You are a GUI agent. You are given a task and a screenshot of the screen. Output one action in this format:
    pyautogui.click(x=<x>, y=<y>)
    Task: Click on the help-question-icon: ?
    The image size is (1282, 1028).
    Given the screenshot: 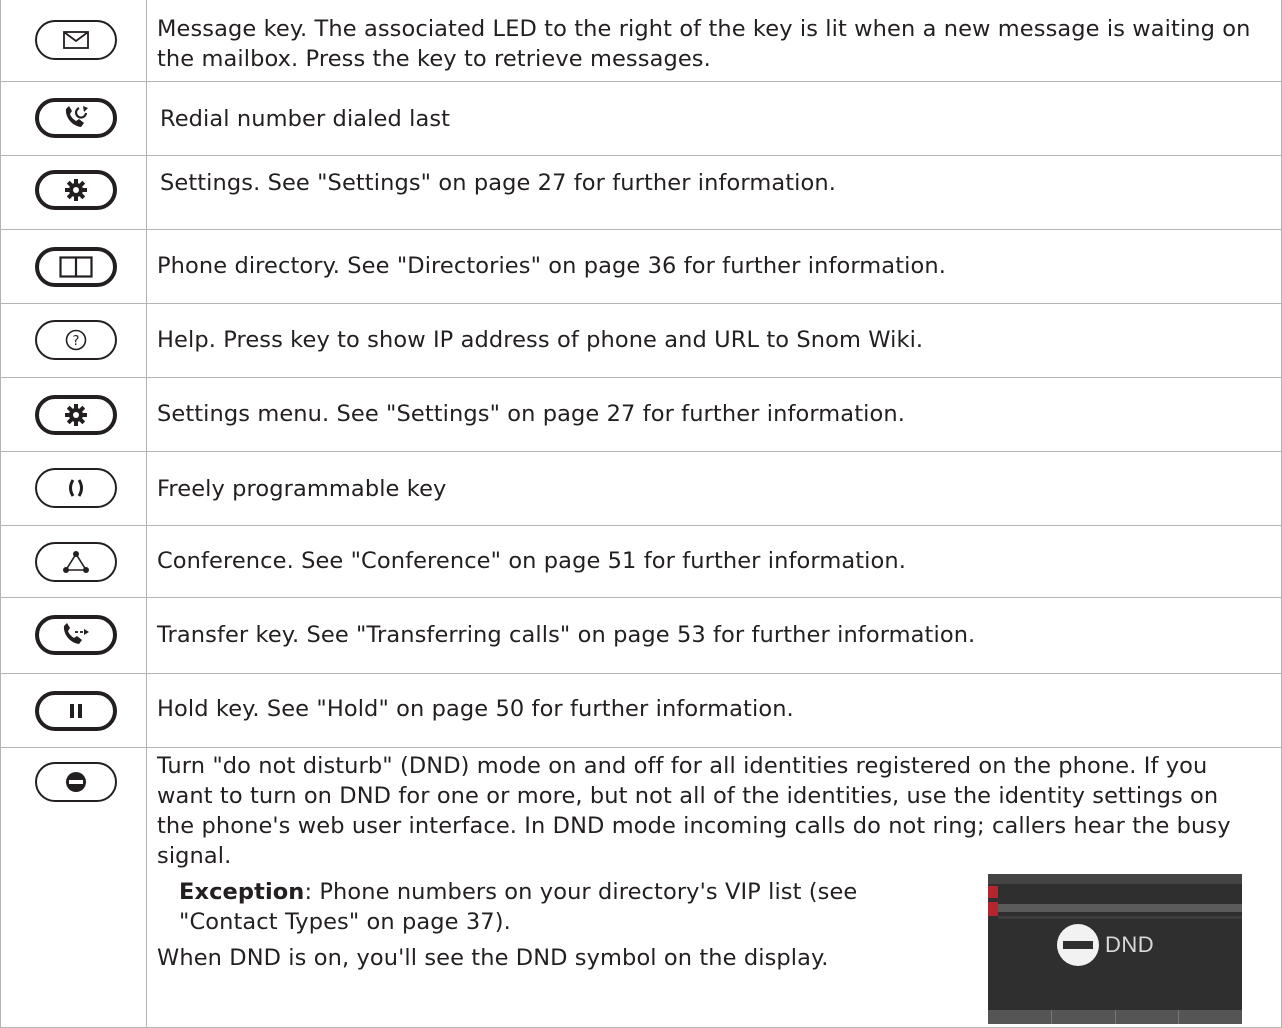 What is the action you would take?
    pyautogui.click(x=76, y=339)
    